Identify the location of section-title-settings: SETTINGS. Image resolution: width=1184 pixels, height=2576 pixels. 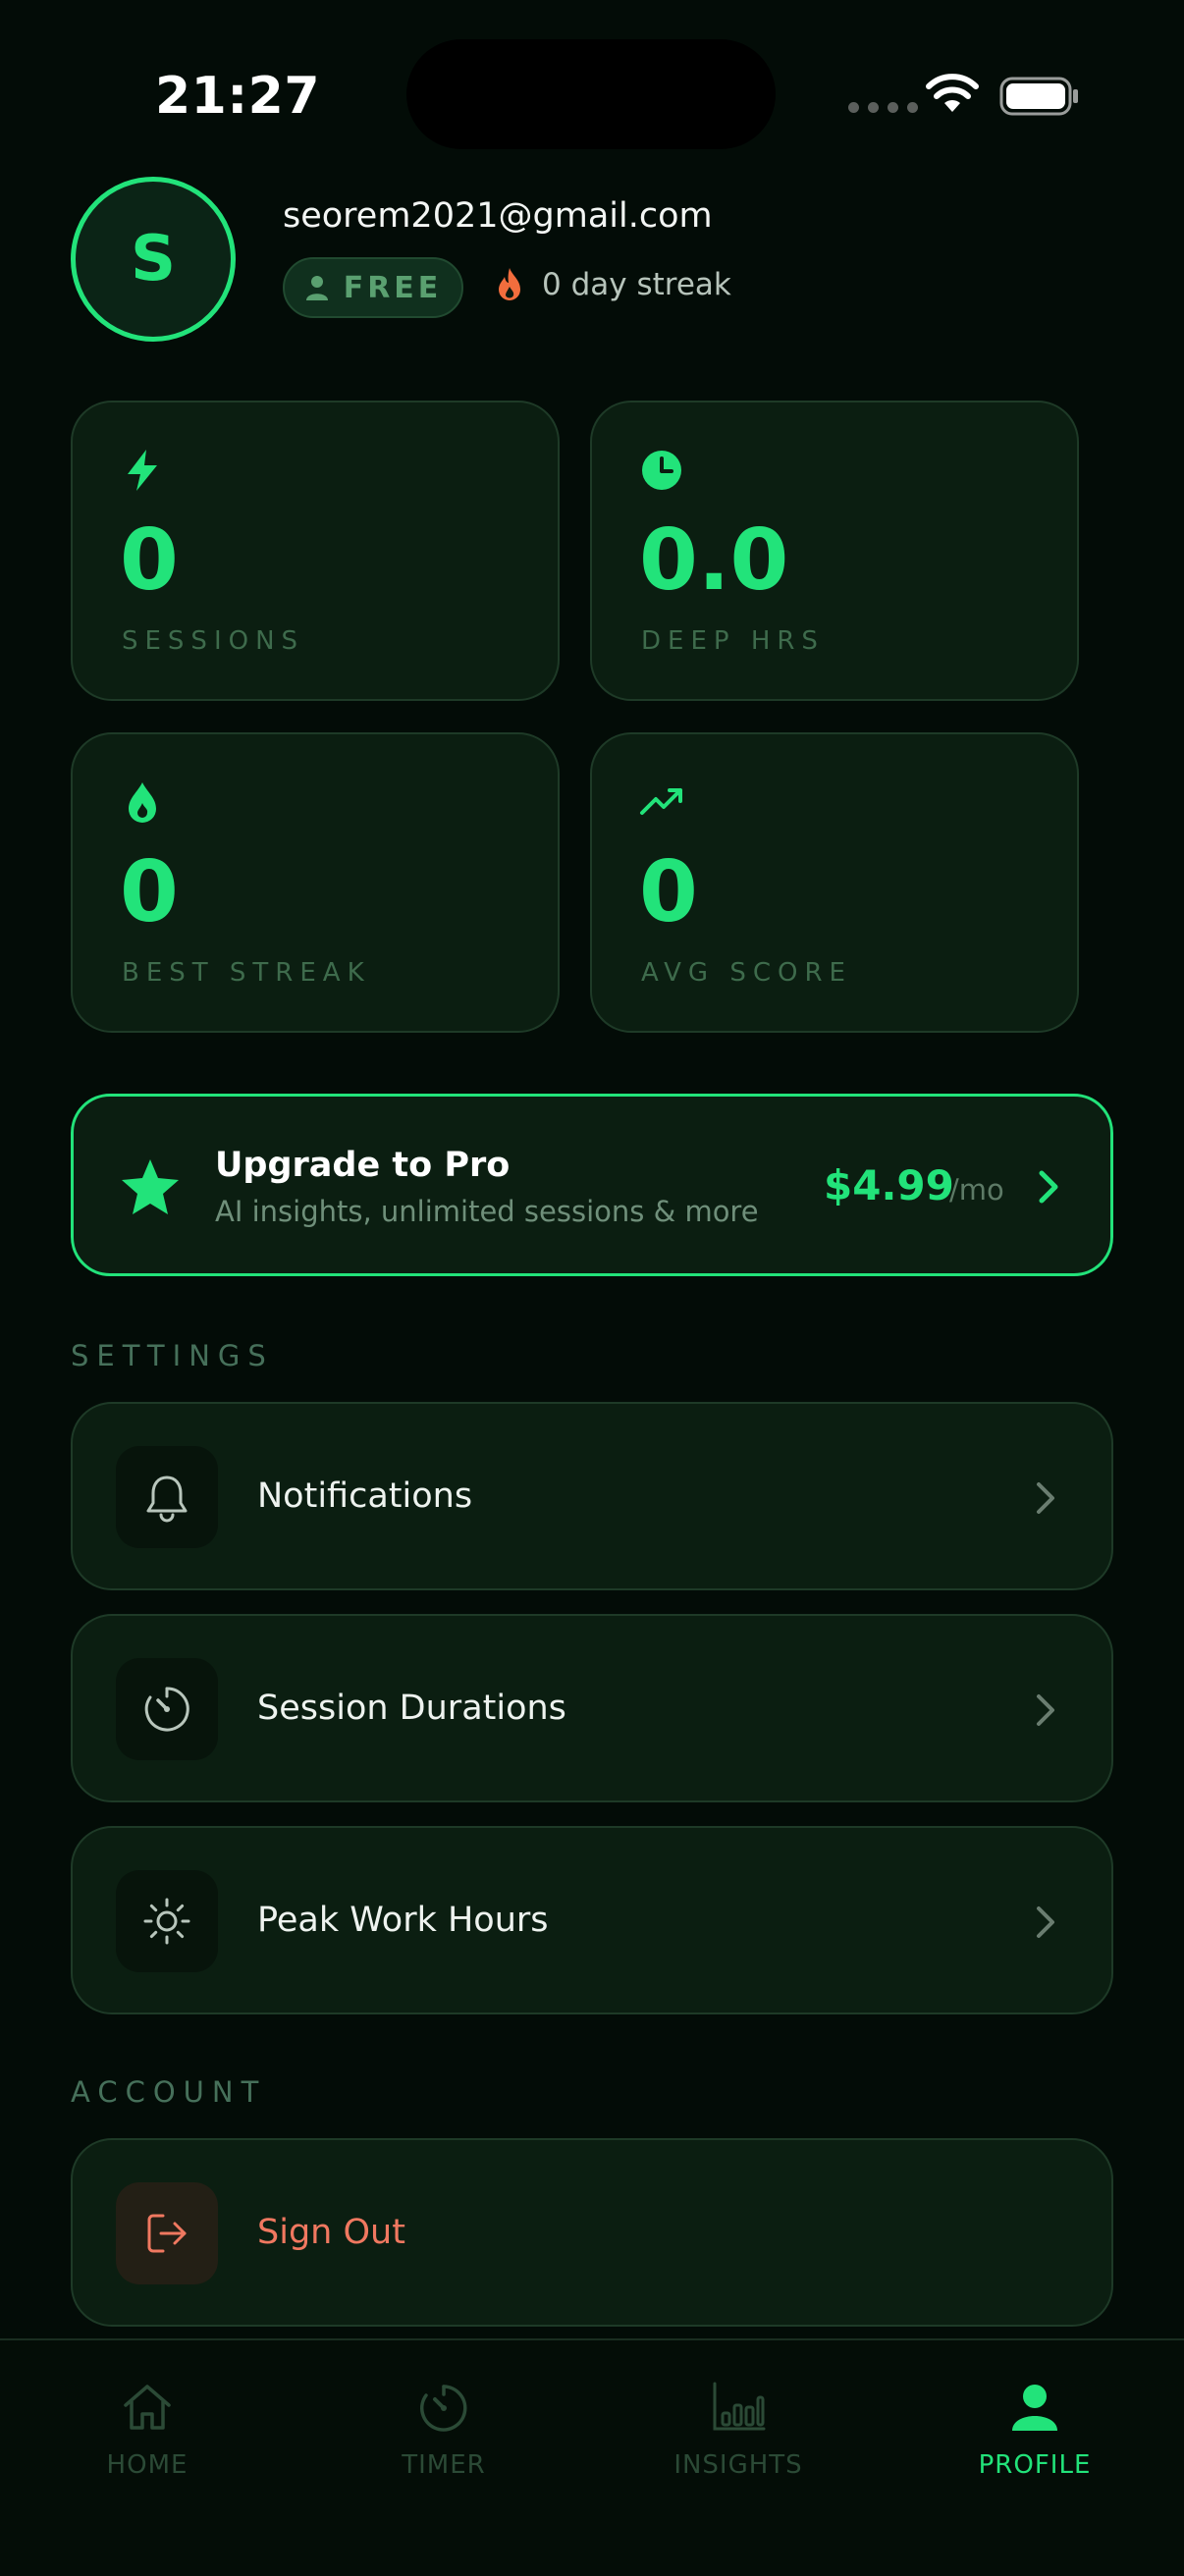
(172, 1355).